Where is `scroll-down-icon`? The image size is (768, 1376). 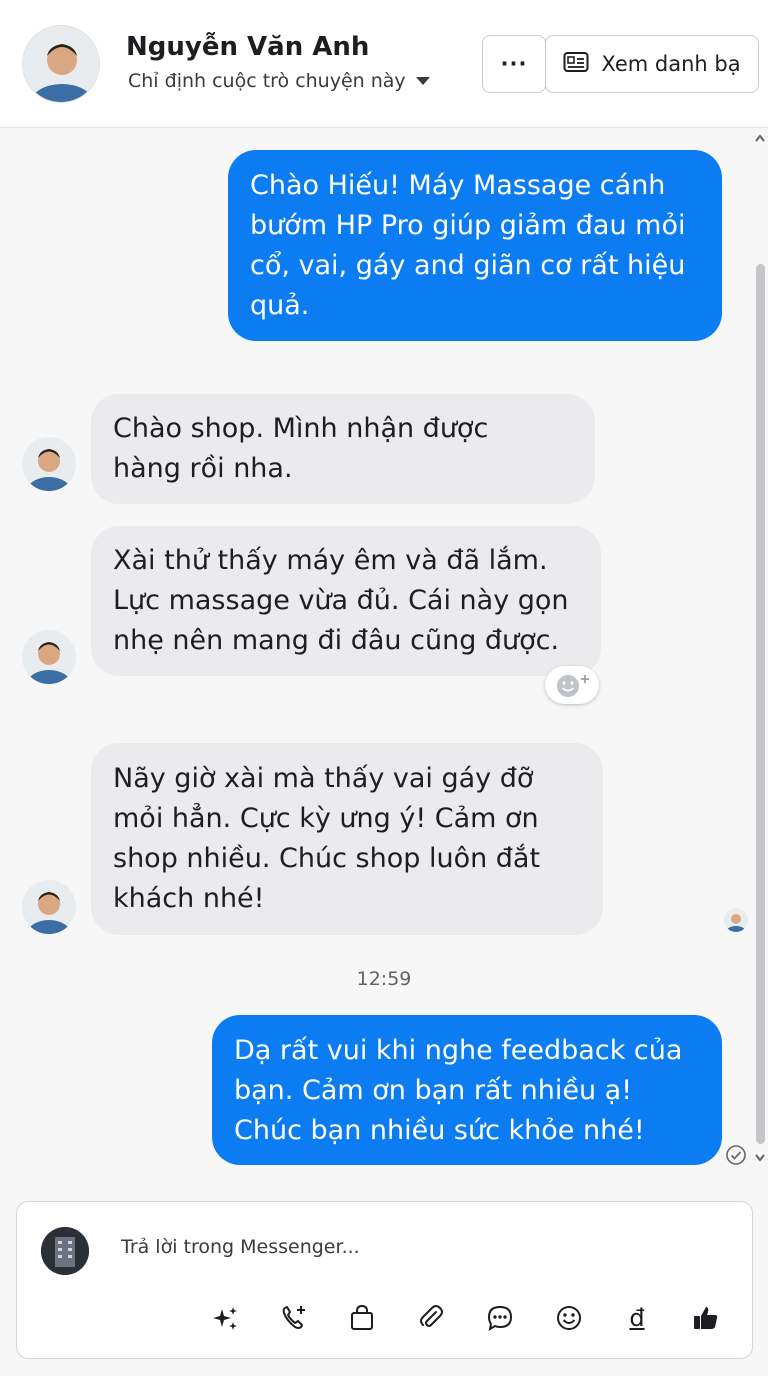
scroll-down-icon is located at coordinates (760, 1158).